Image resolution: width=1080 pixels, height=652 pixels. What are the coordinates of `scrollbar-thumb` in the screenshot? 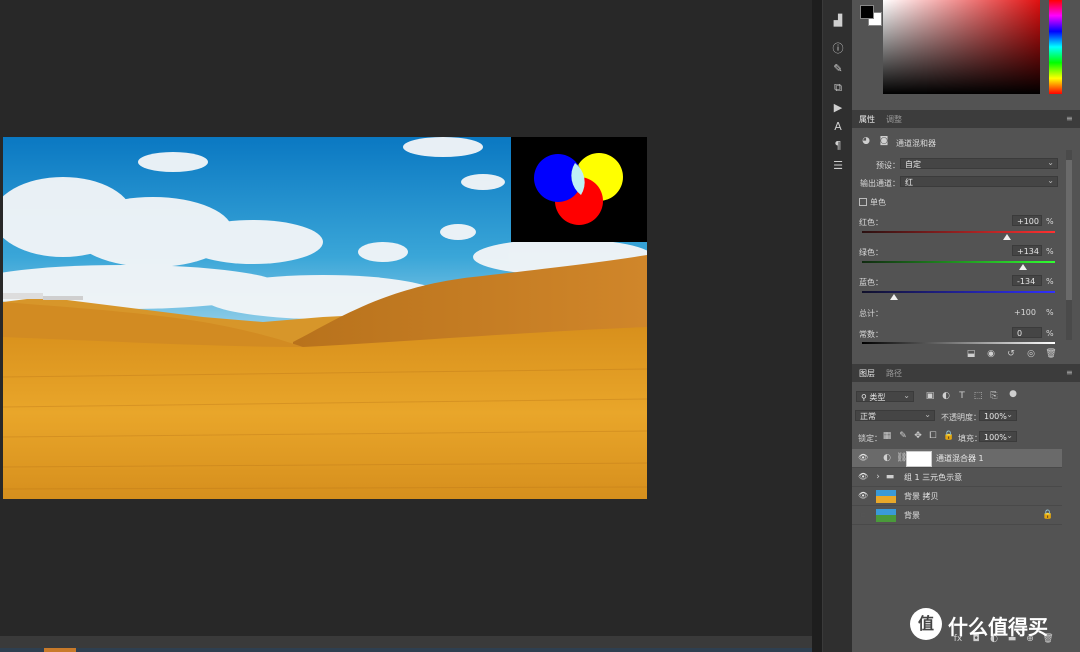 It's located at (1069, 230).